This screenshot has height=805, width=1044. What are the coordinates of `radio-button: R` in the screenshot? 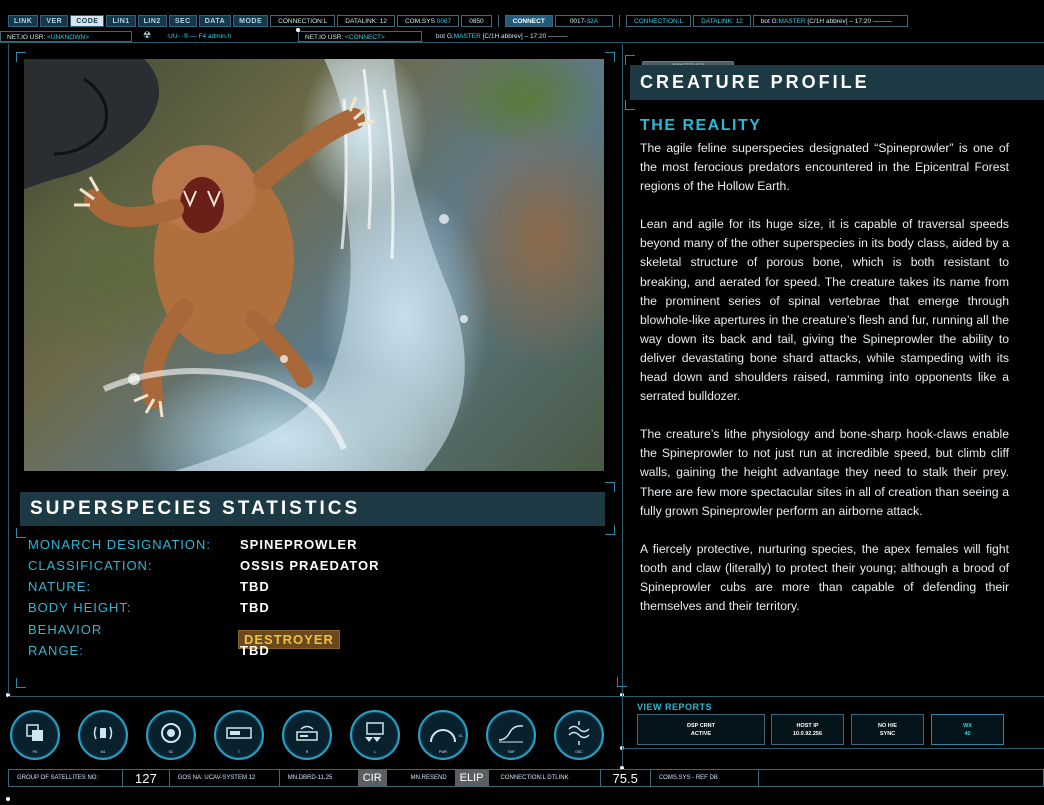 It's located at (307, 735).